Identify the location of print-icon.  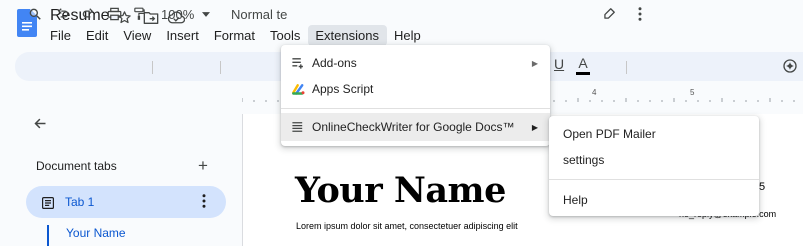
(114, 14).